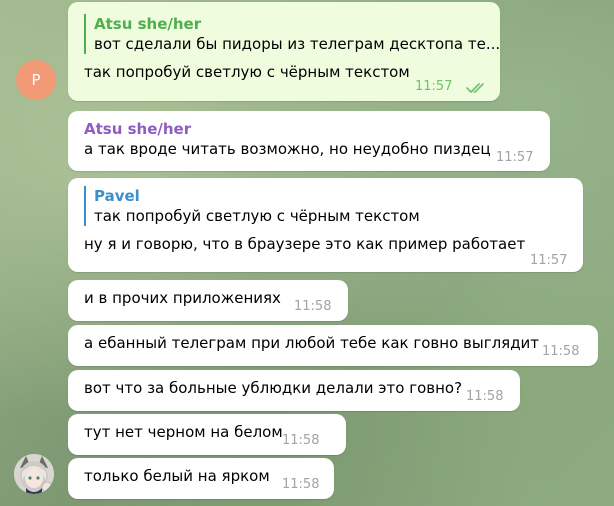  What do you see at coordinates (309, 129) in the screenshot?
I see `sender-name: Atsu she/her` at bounding box center [309, 129].